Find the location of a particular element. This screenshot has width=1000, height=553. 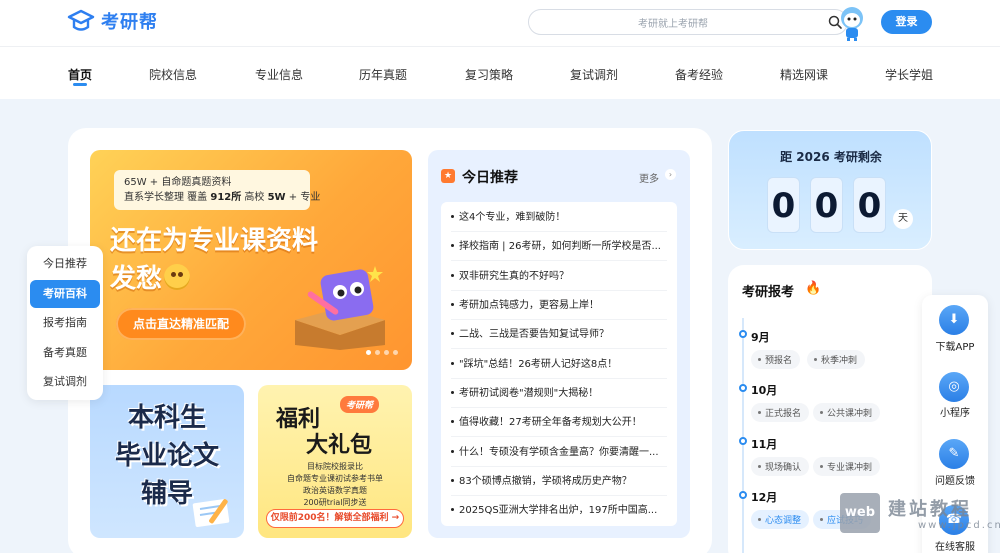

carousel-dots is located at coordinates (382, 352).